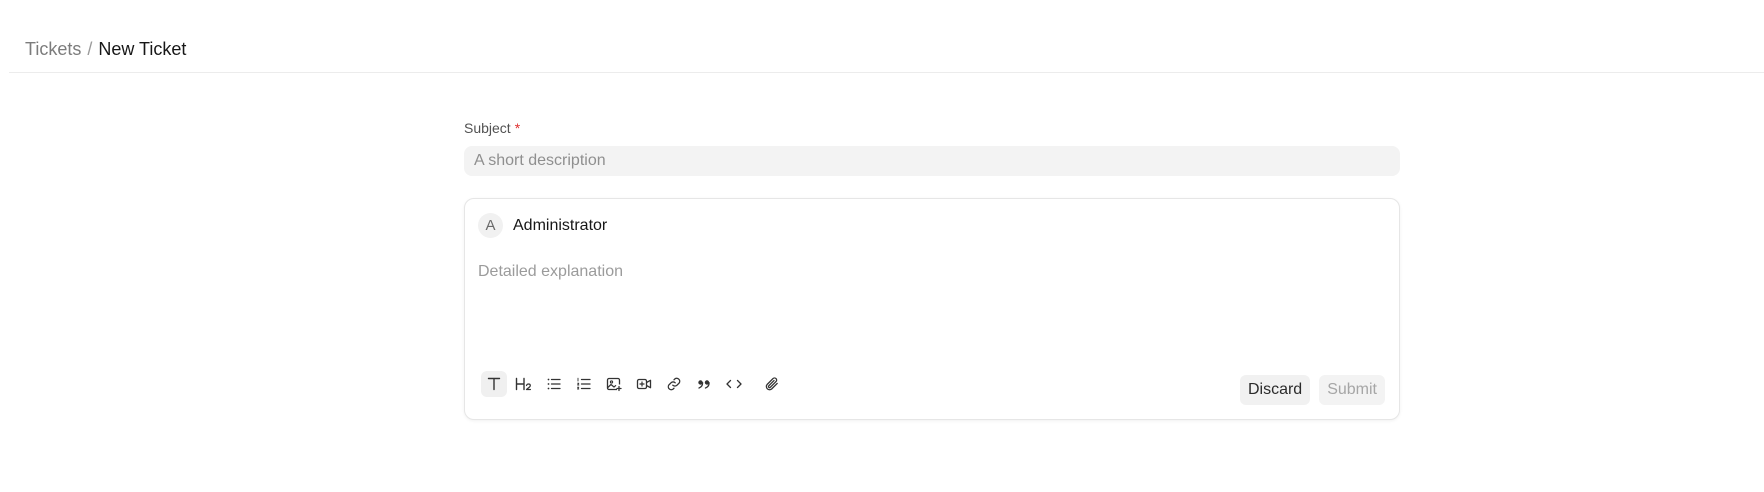 The height and width of the screenshot is (492, 1764). I want to click on subject-label: Subject *, so click(932, 128).